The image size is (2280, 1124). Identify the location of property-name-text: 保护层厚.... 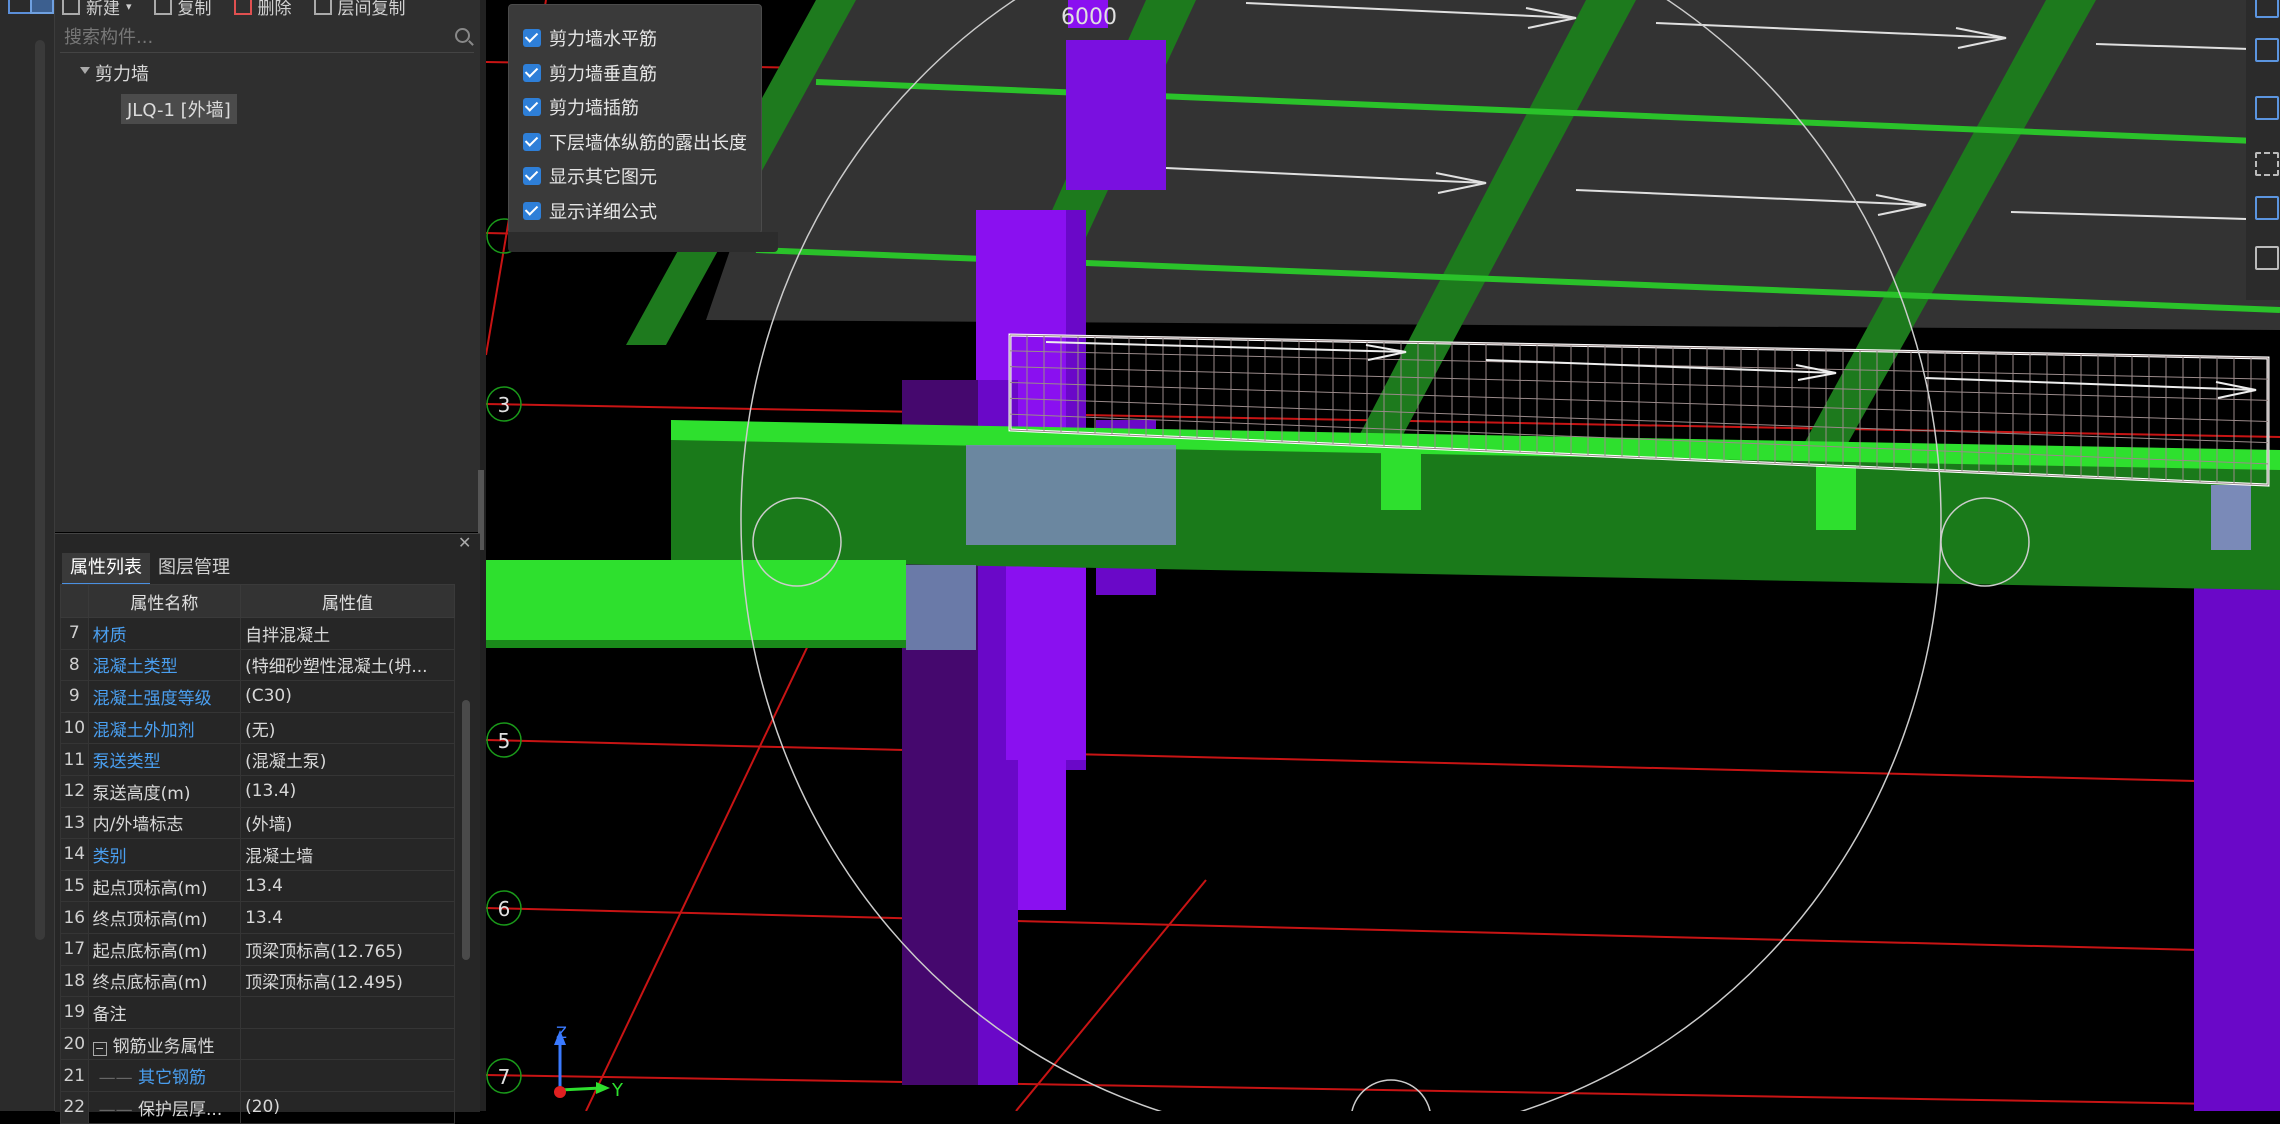
(180, 1109).